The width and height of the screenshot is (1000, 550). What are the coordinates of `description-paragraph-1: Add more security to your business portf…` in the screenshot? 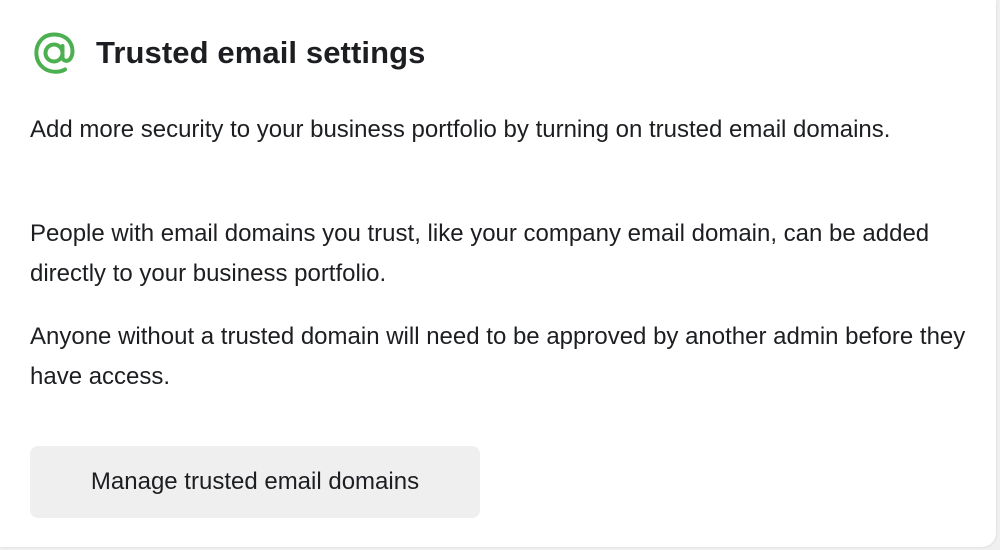 It's located at (460, 129).